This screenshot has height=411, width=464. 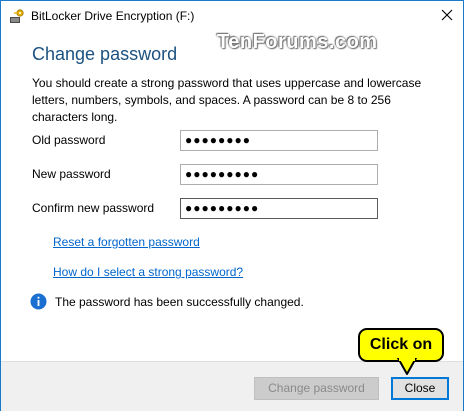 I want to click on close-button: Close, so click(x=420, y=388).